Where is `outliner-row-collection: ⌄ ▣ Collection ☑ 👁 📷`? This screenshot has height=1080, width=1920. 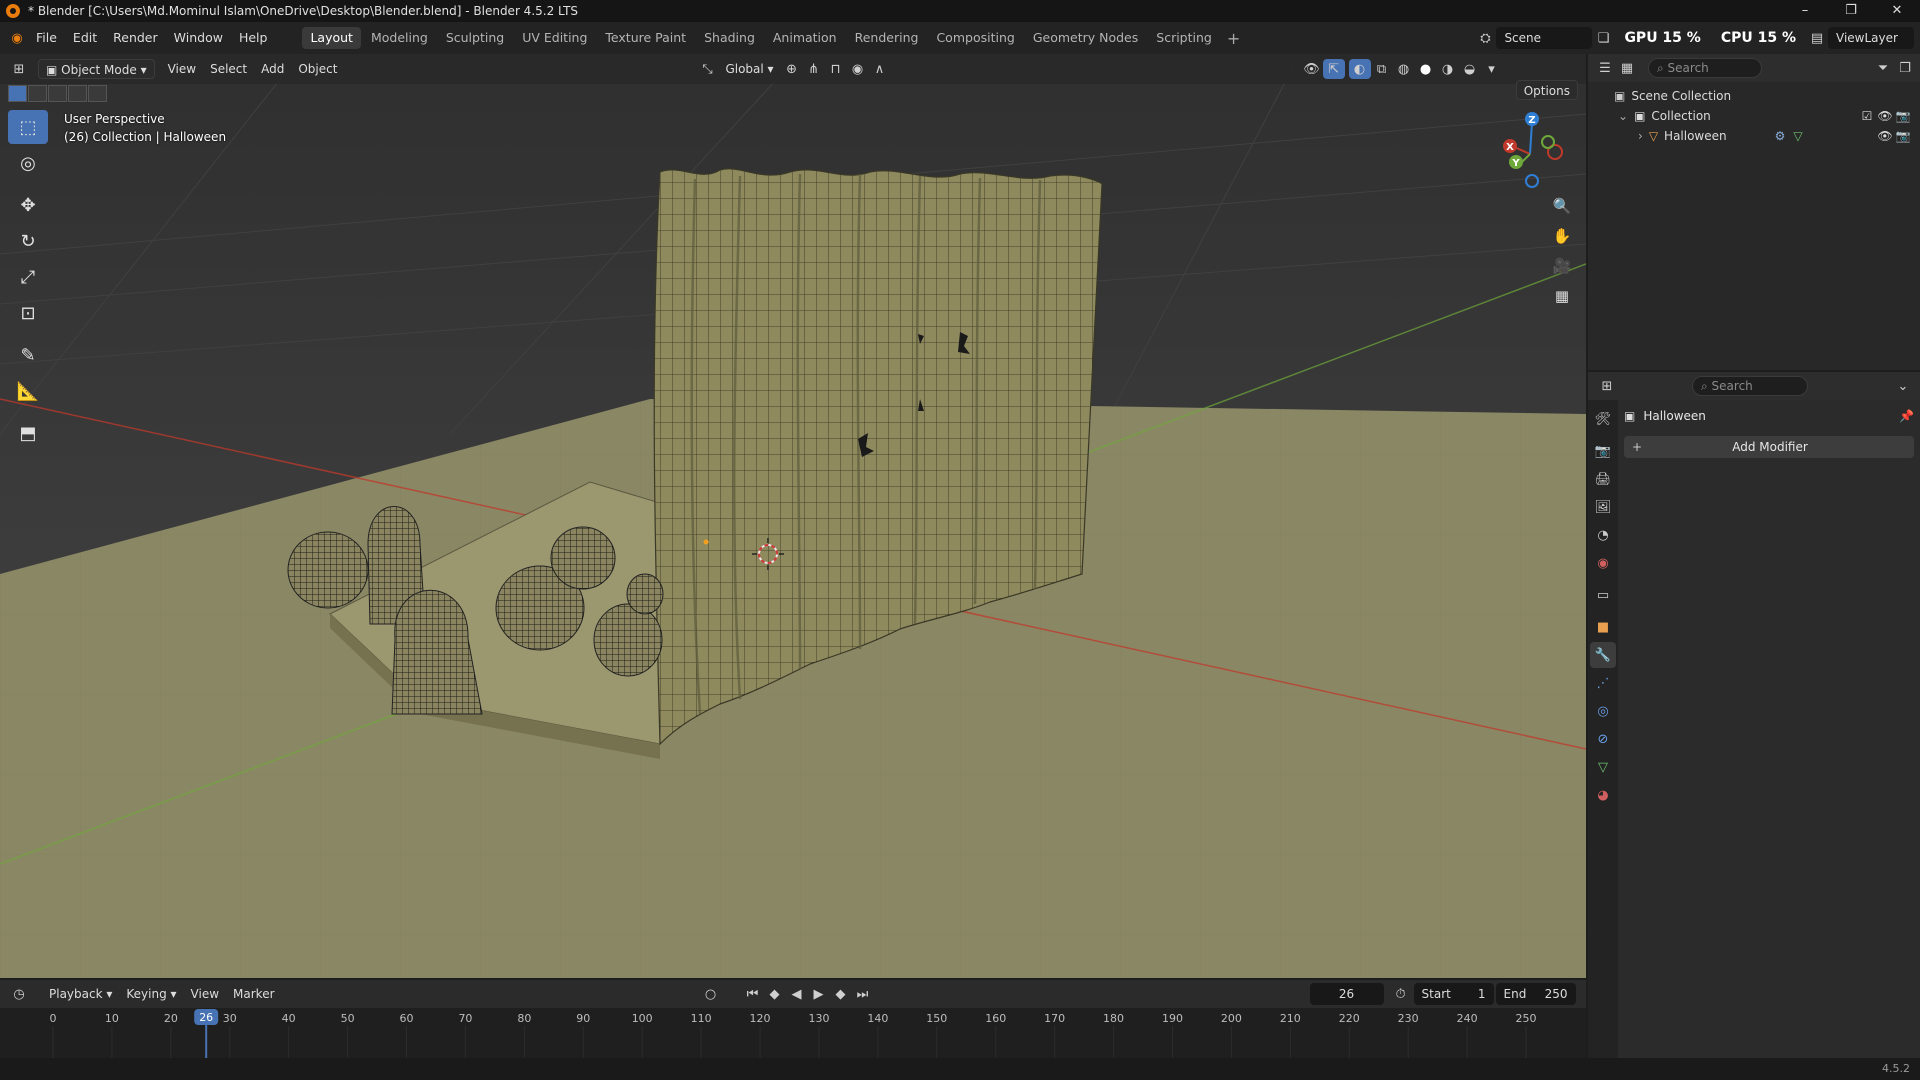
outliner-row-collection: ⌄ ▣ Collection ☑ 👁 📷 is located at coordinates (1754, 116).